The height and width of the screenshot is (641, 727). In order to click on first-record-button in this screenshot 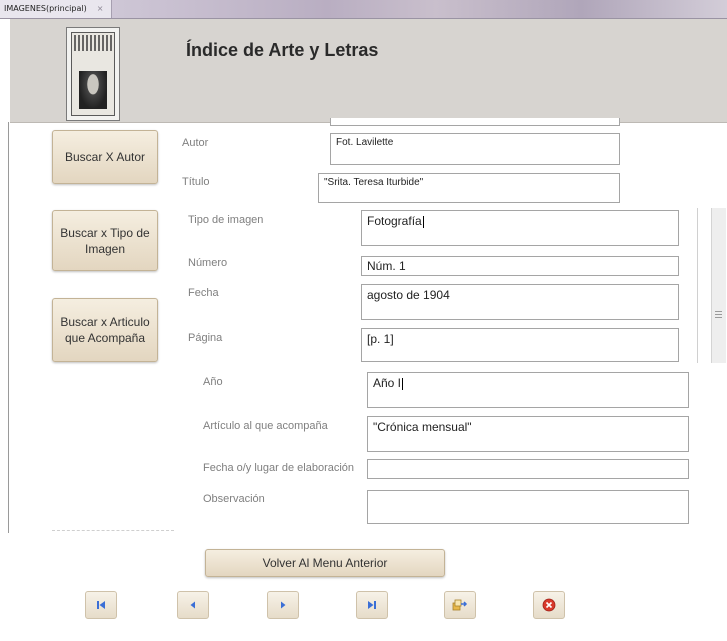, I will do `click(101, 605)`.